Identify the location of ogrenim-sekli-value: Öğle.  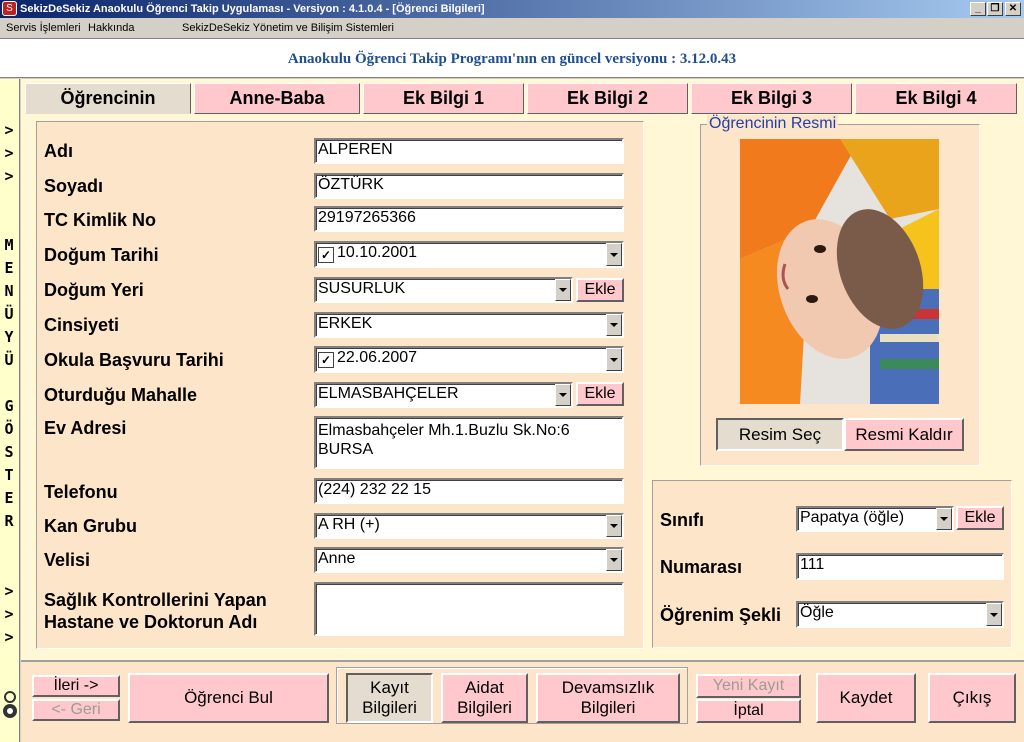
(817, 612).